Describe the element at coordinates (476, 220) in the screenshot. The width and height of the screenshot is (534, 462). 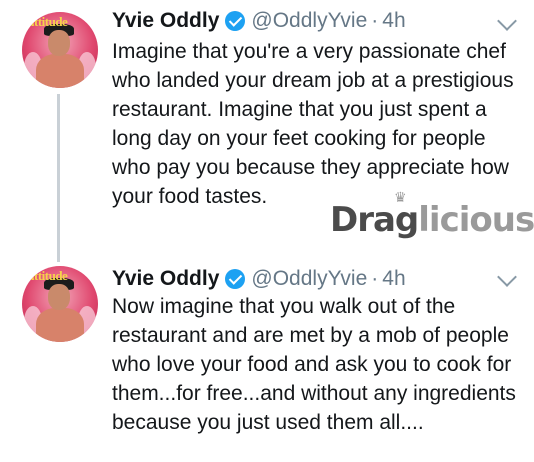
I see `watermark-part2: licious` at that location.